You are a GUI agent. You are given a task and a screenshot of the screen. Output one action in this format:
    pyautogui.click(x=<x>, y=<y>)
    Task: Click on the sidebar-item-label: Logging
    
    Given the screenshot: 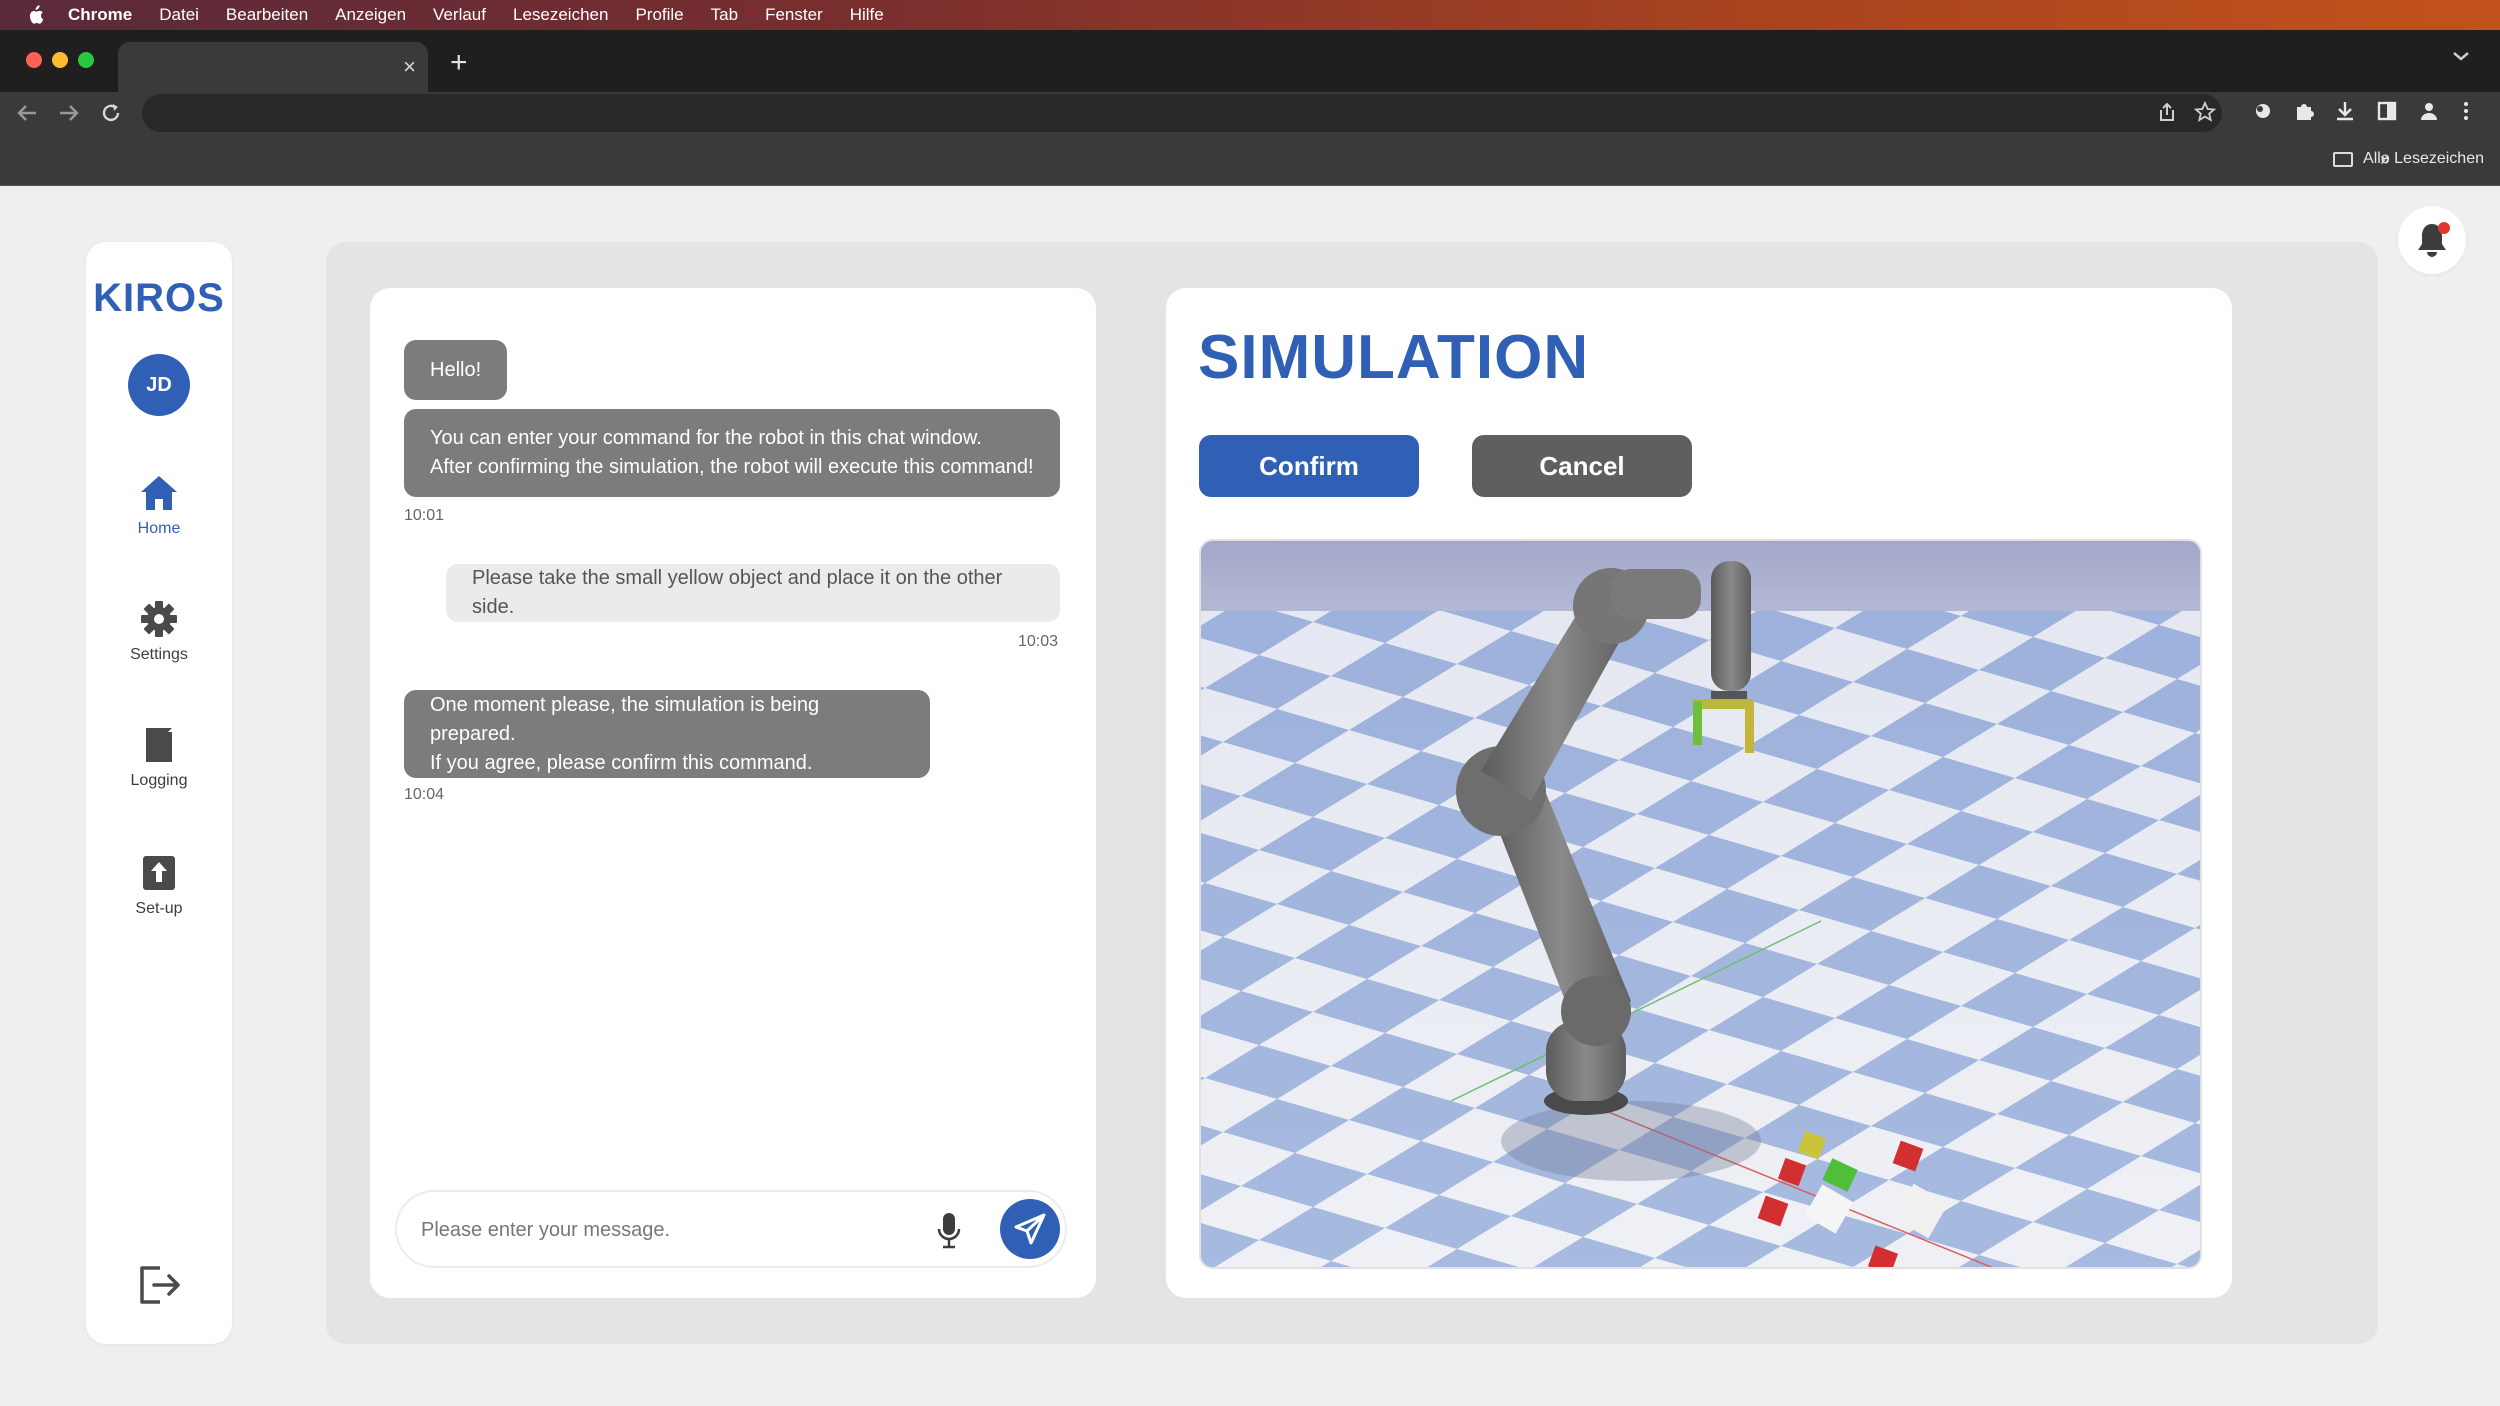 What is the action you would take?
    pyautogui.click(x=159, y=780)
    